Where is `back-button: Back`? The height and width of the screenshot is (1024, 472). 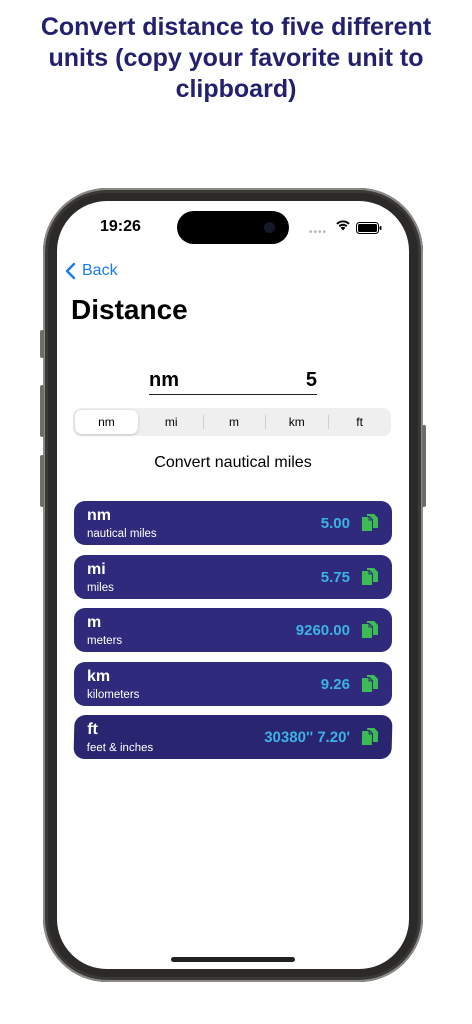
back-button: Back is located at coordinates (91, 271).